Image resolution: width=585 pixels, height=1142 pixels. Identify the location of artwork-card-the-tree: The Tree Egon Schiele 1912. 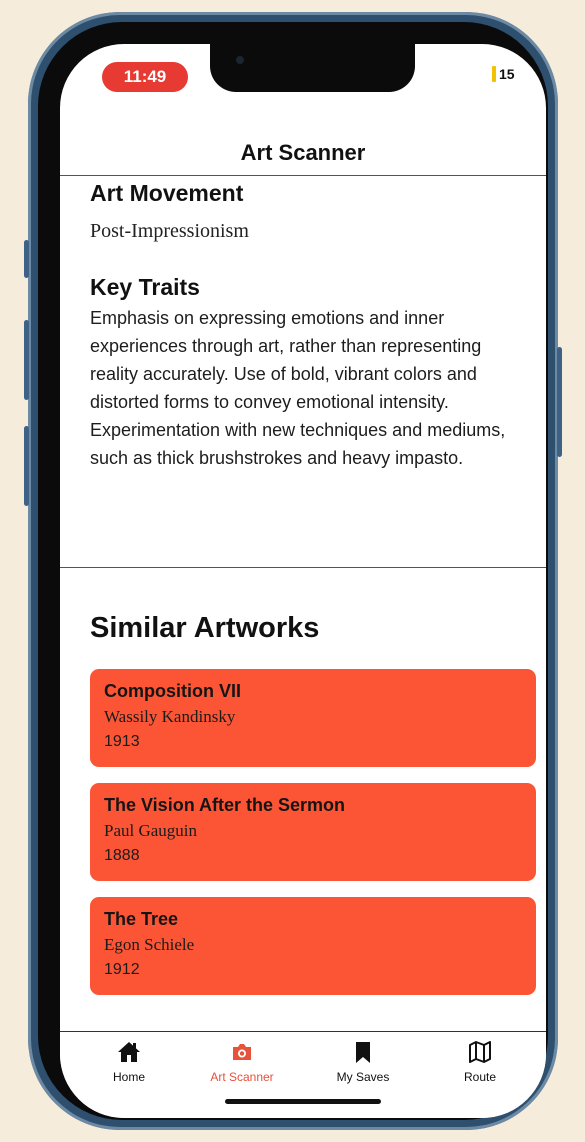
(313, 946).